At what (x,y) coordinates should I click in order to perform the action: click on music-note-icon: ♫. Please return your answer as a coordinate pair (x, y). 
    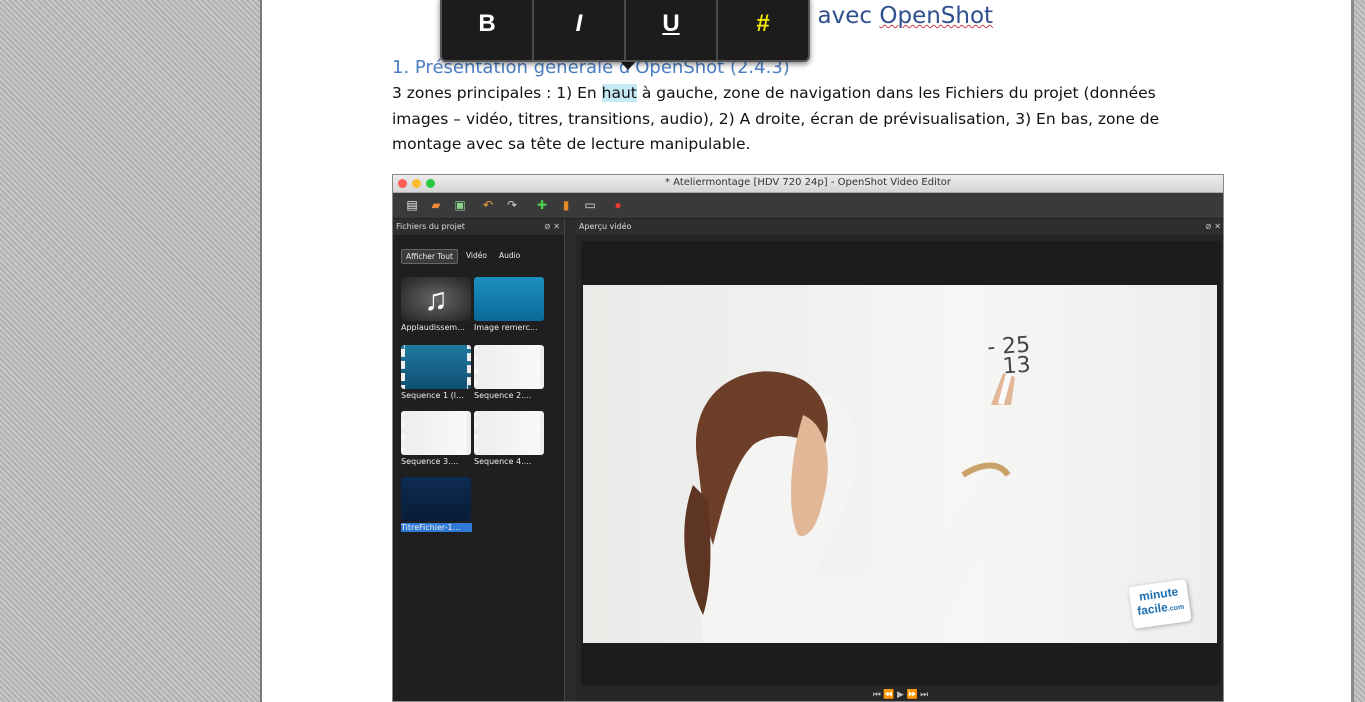
    Looking at the image, I should click on (436, 299).